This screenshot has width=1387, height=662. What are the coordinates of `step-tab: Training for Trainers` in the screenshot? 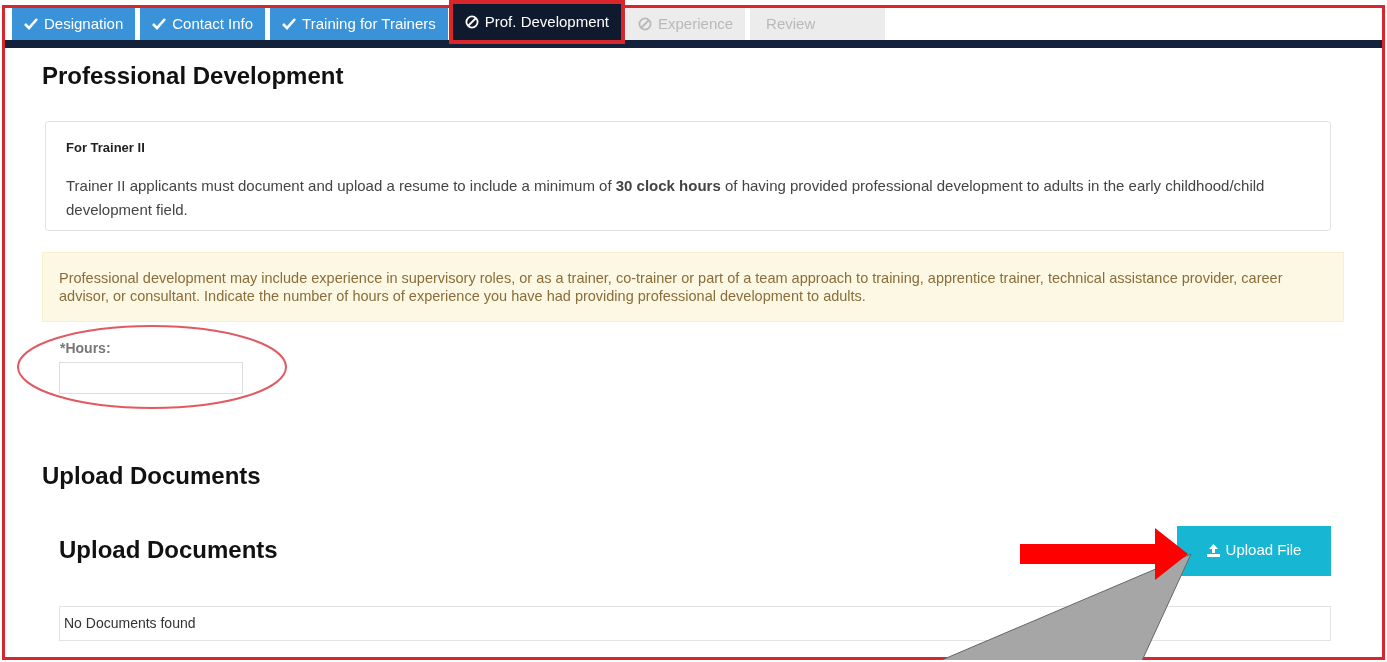 It's located at (359, 24).